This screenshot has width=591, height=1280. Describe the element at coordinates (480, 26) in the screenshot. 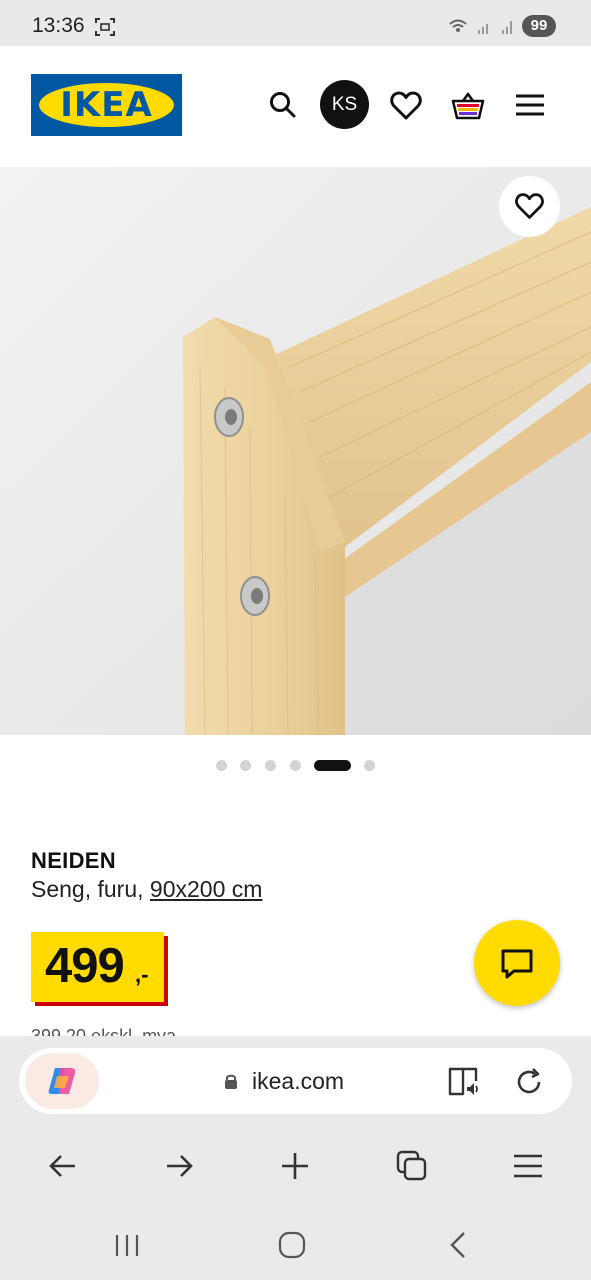

I see `signal-icon` at that location.